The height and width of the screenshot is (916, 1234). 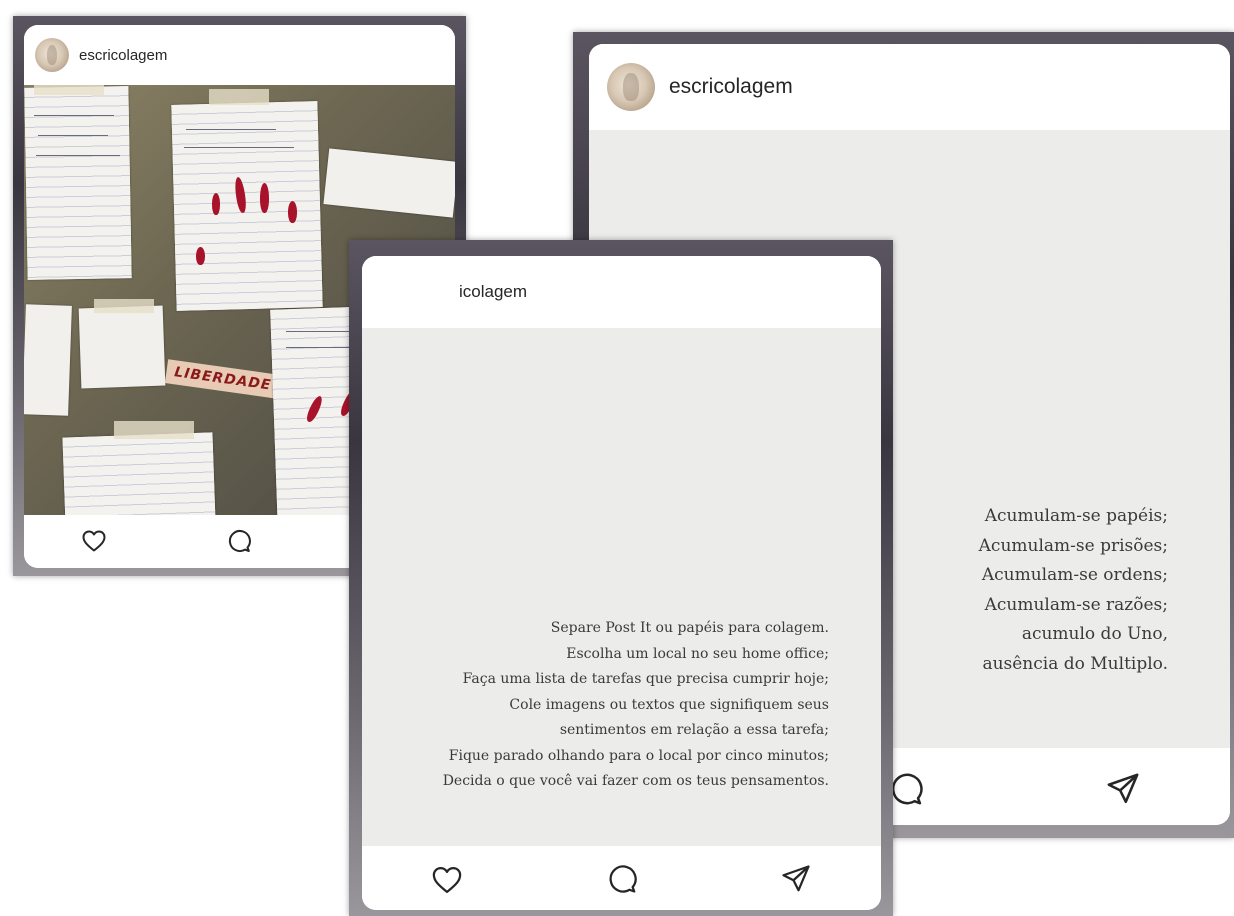 What do you see at coordinates (1073, 545) in the screenshot?
I see `poem-line: Acumulam-se prisões;` at bounding box center [1073, 545].